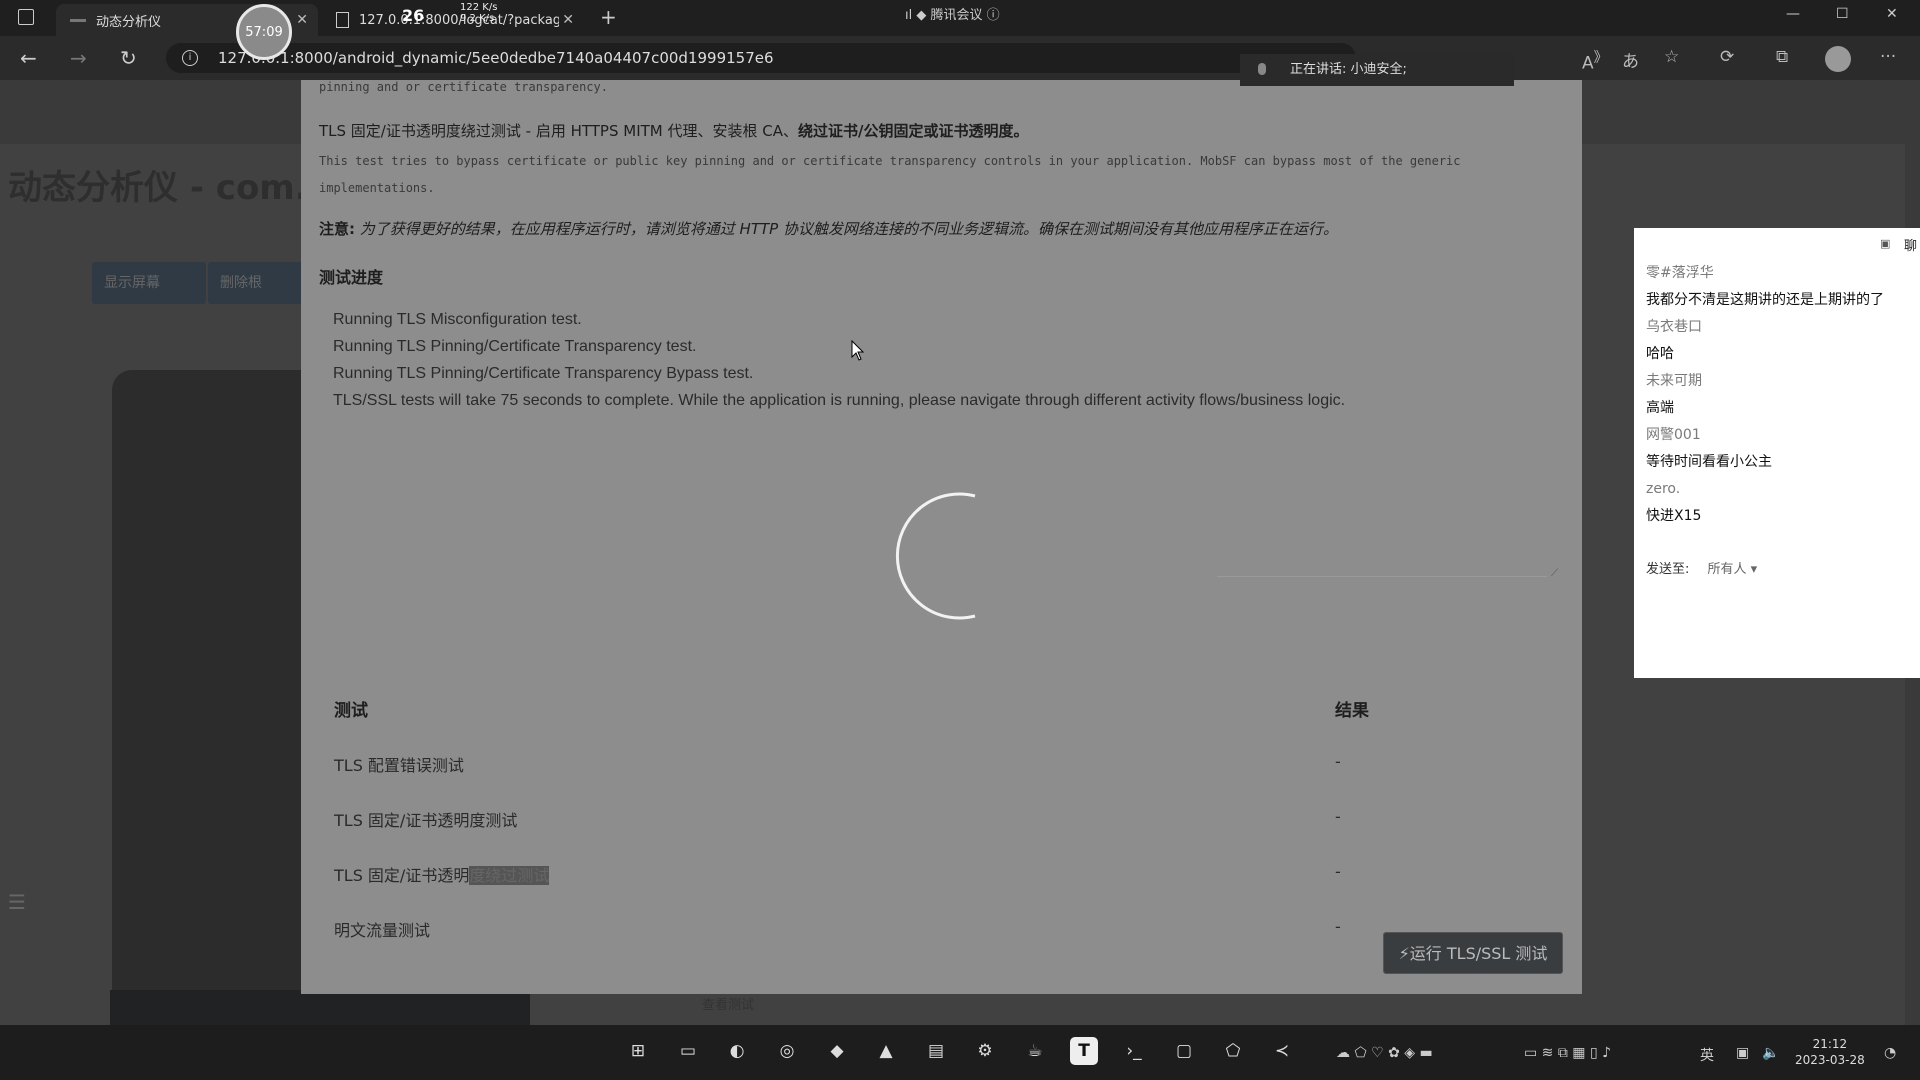  What do you see at coordinates (918, 15) in the screenshot?
I see `signal-icon: ıl ◆` at bounding box center [918, 15].